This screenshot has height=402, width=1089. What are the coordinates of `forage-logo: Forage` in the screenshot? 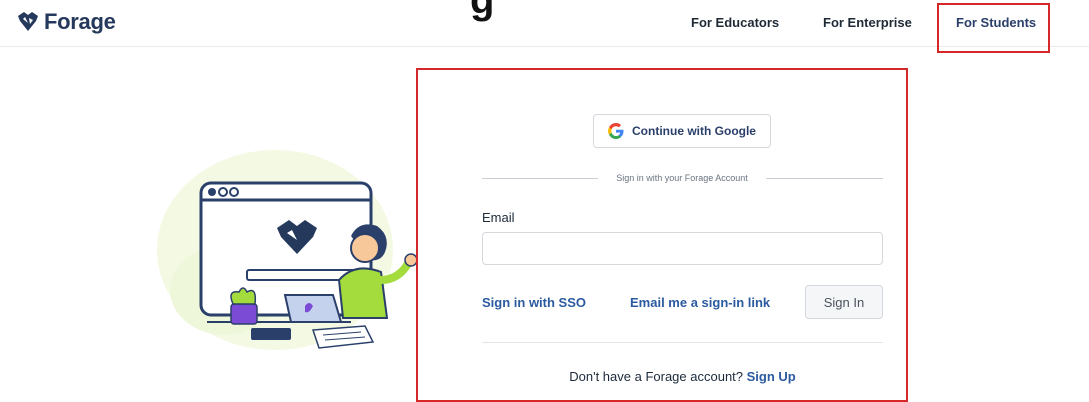 It's located at (66, 22).